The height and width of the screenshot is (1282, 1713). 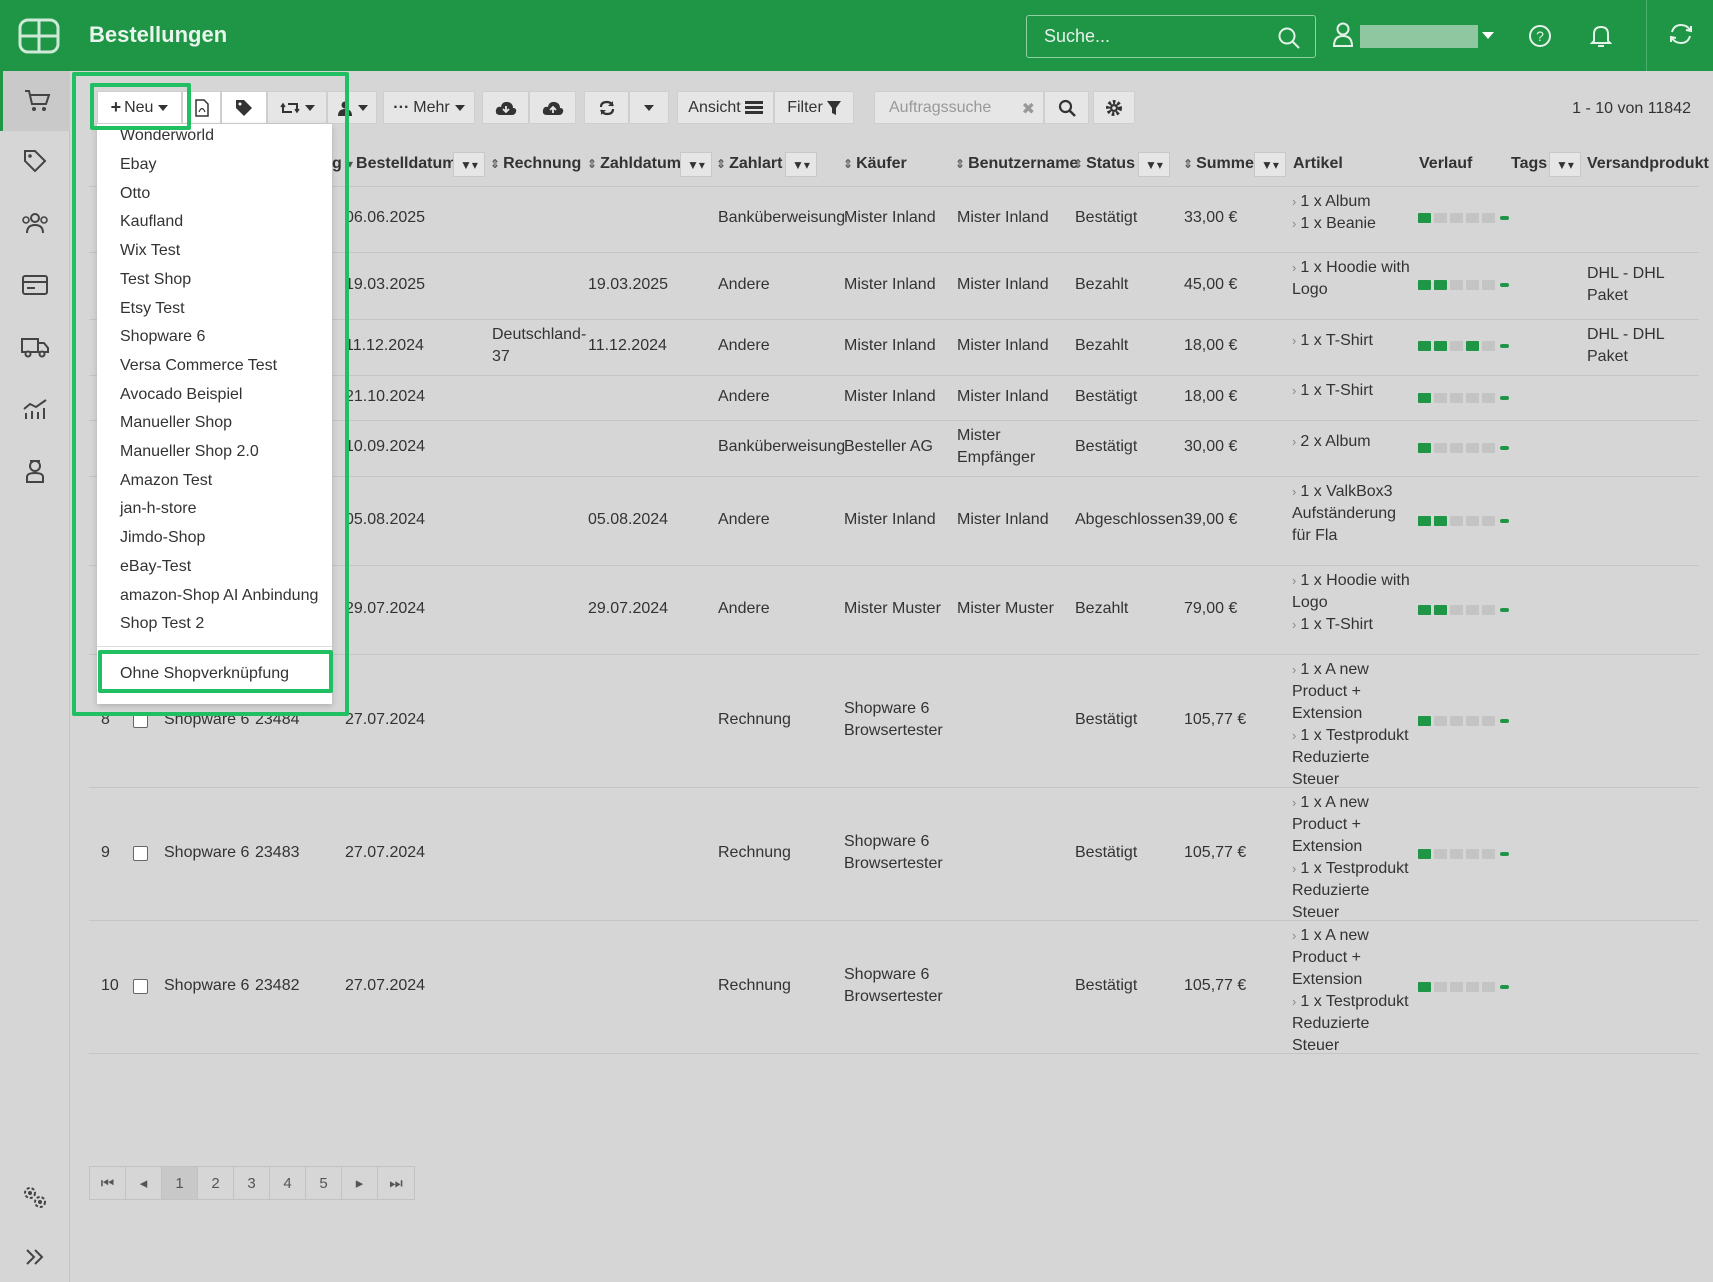 What do you see at coordinates (385, 396) in the screenshot?
I see `cell-date: 21.10.2024` at bounding box center [385, 396].